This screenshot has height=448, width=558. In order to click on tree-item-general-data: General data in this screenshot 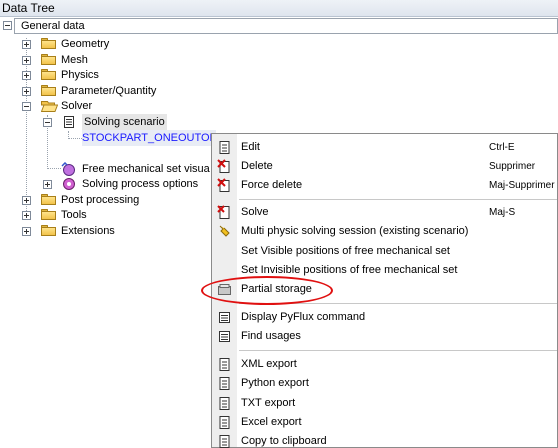, I will do `click(286, 26)`.